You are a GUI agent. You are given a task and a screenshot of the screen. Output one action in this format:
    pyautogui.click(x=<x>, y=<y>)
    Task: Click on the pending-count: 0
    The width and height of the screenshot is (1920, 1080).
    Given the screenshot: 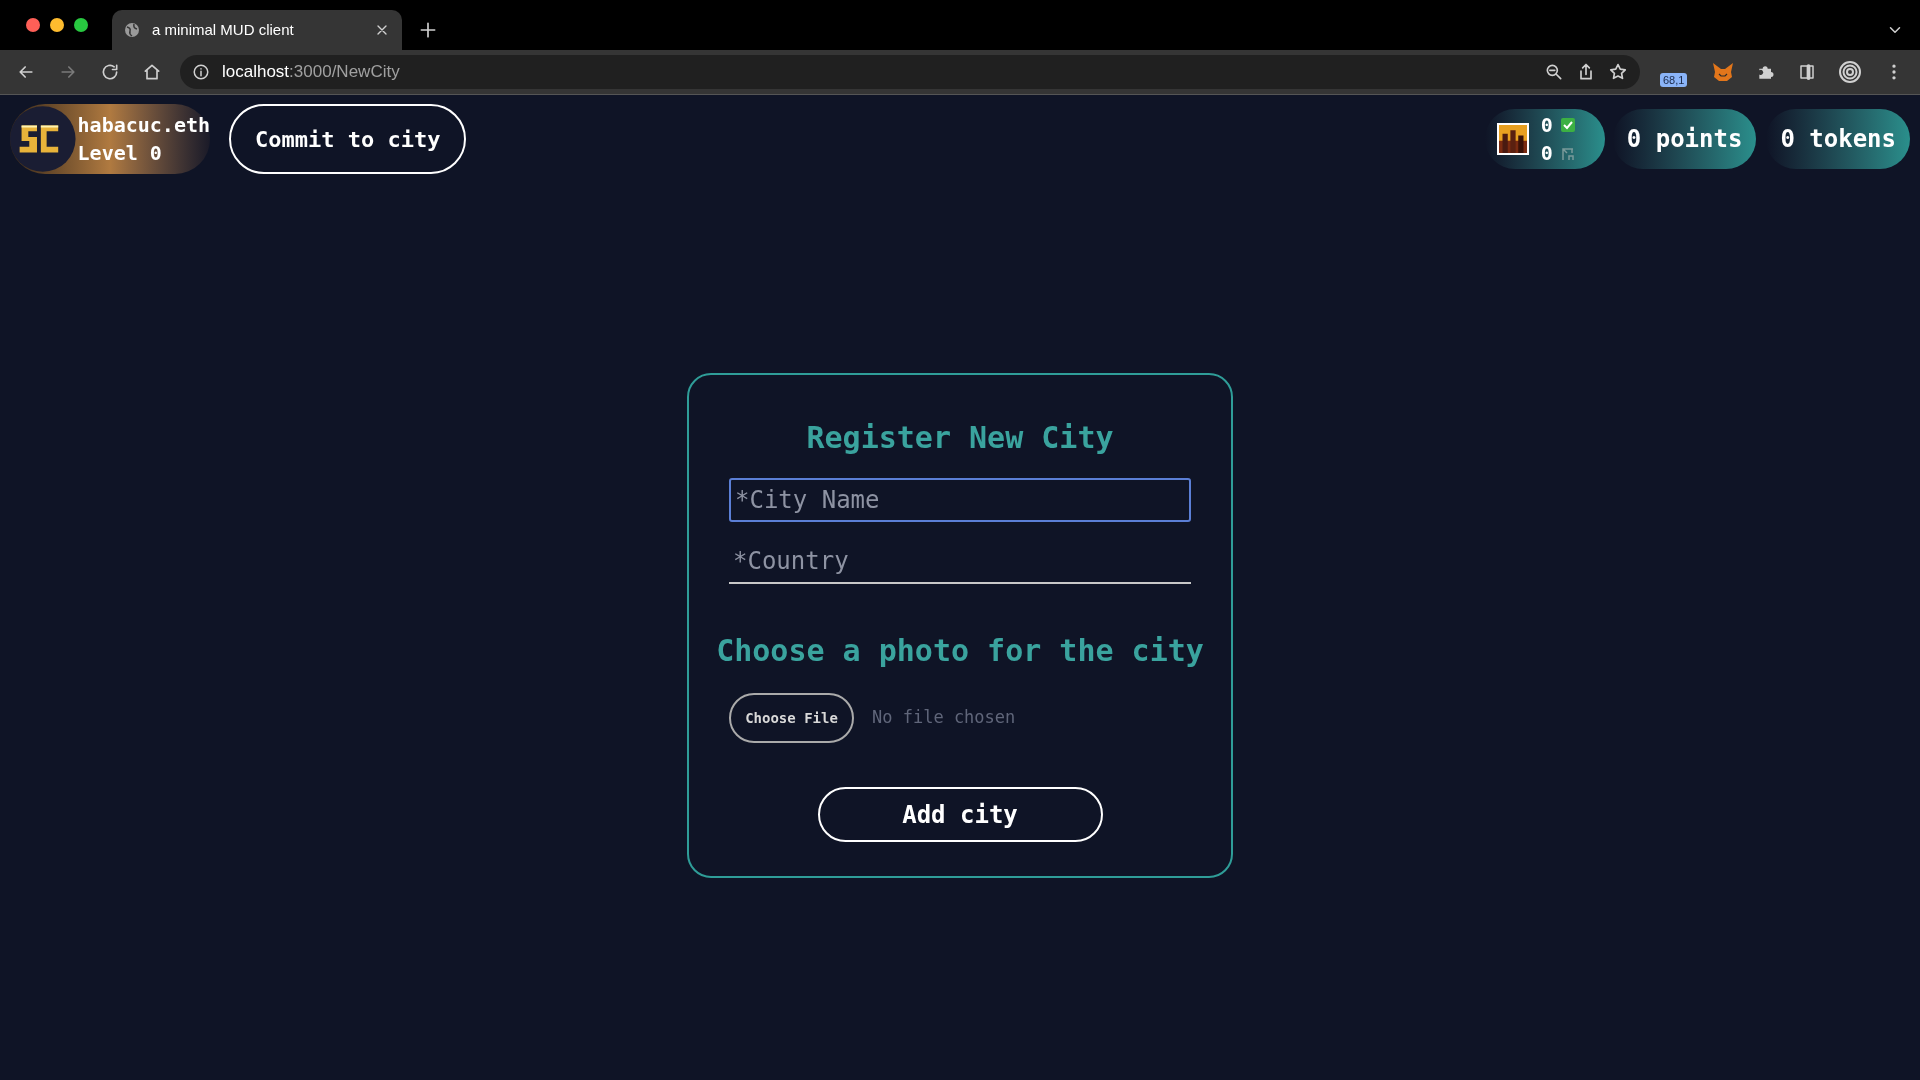 What is the action you would take?
    pyautogui.click(x=1546, y=153)
    